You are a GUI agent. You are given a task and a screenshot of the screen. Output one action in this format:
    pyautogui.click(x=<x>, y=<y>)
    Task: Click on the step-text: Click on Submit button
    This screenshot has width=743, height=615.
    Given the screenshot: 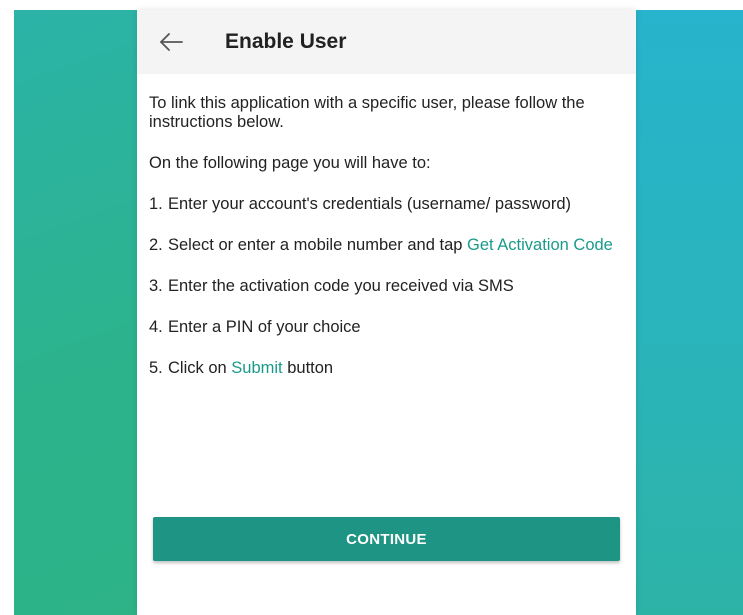 What is the action you would take?
    pyautogui.click(x=393, y=368)
    